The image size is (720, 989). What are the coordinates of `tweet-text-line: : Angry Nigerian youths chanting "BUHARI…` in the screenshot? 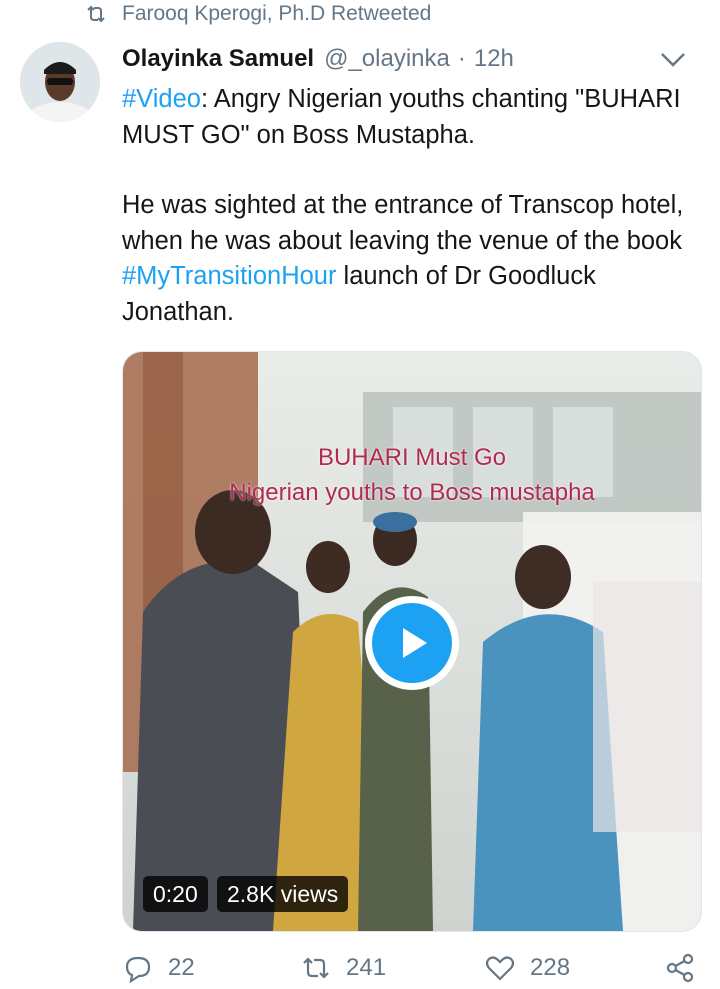 It's located at (401, 117).